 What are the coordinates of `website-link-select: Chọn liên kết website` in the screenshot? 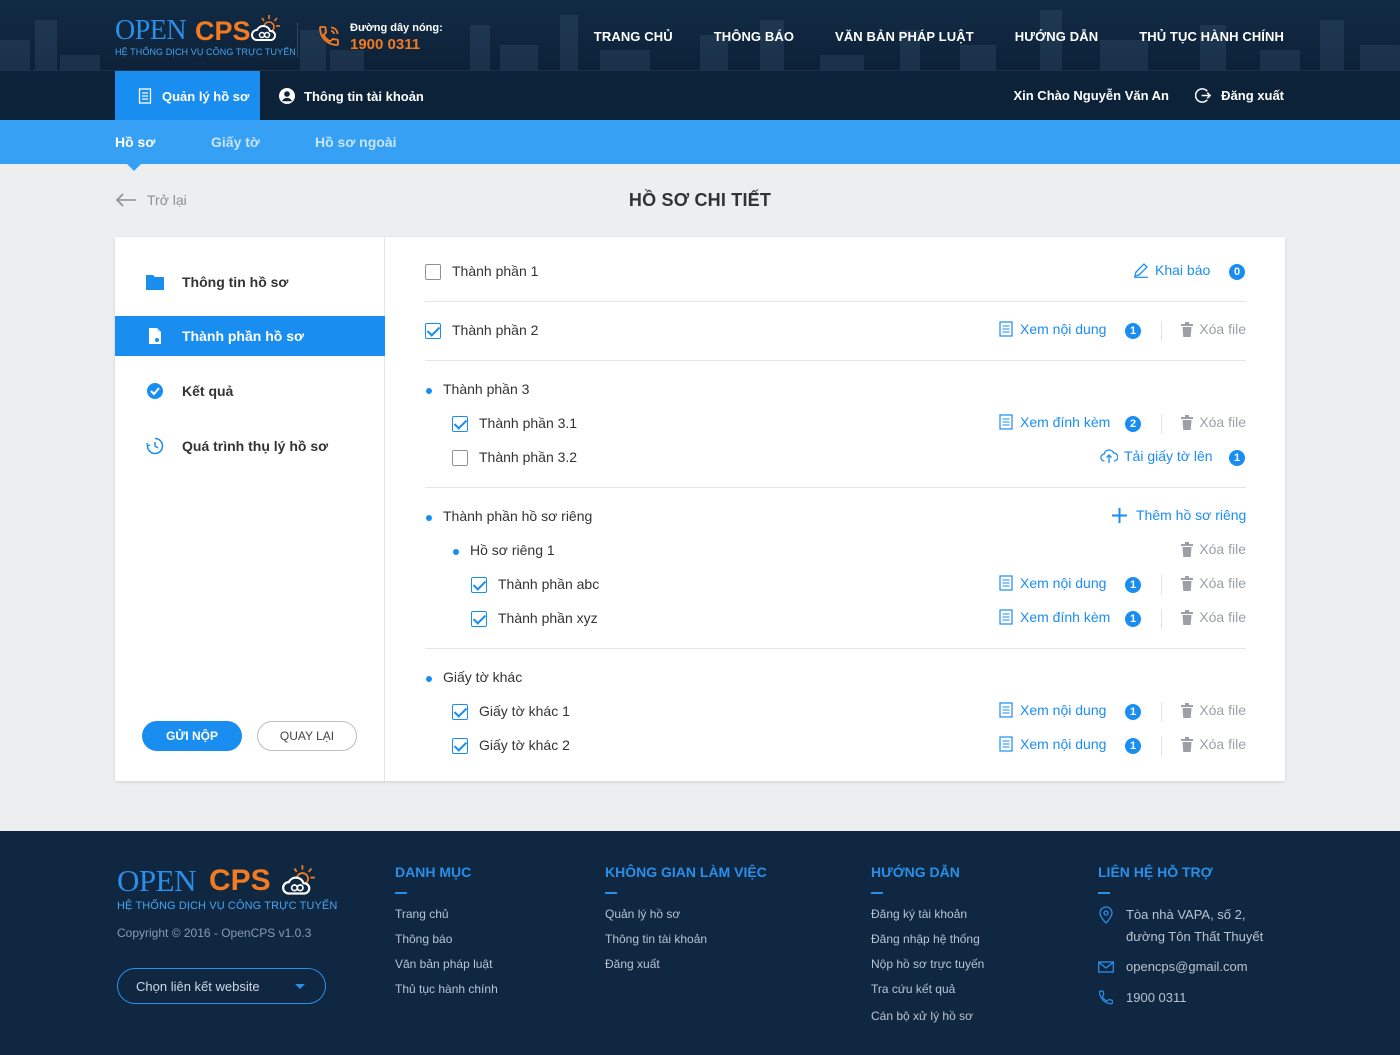 It's located at (221, 986).